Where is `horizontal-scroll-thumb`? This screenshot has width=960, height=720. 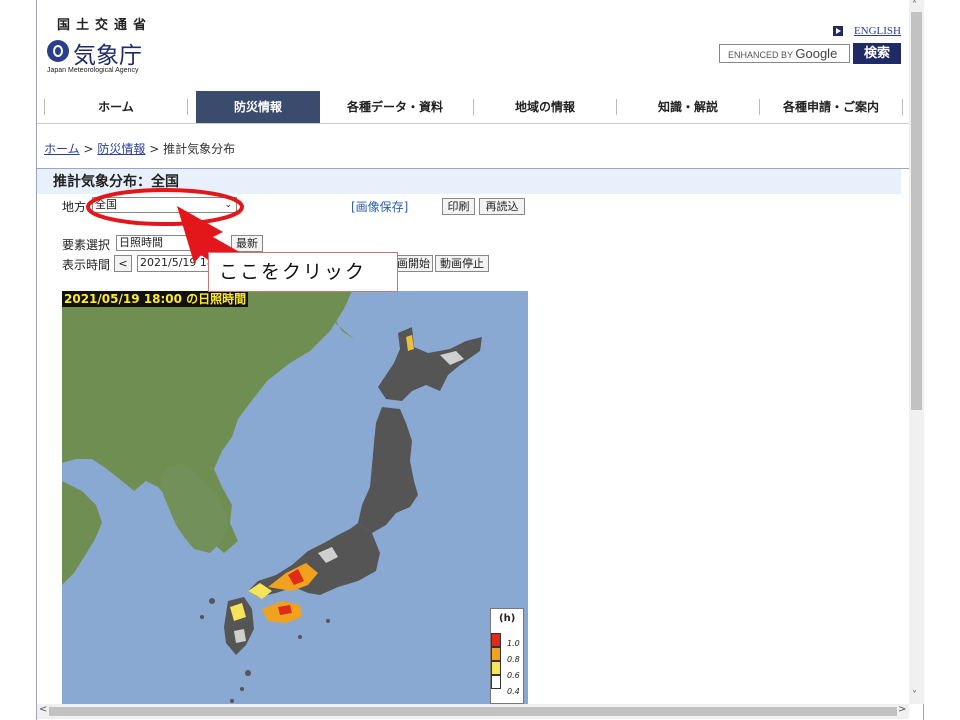
horizontal-scroll-thumb is located at coordinates (473, 711).